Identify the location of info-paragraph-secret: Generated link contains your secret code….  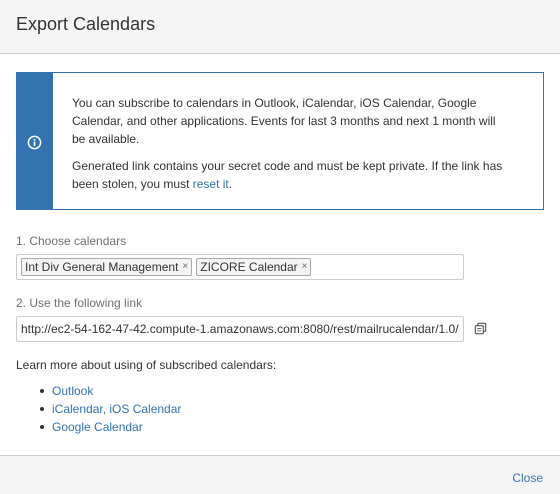
(292, 175).